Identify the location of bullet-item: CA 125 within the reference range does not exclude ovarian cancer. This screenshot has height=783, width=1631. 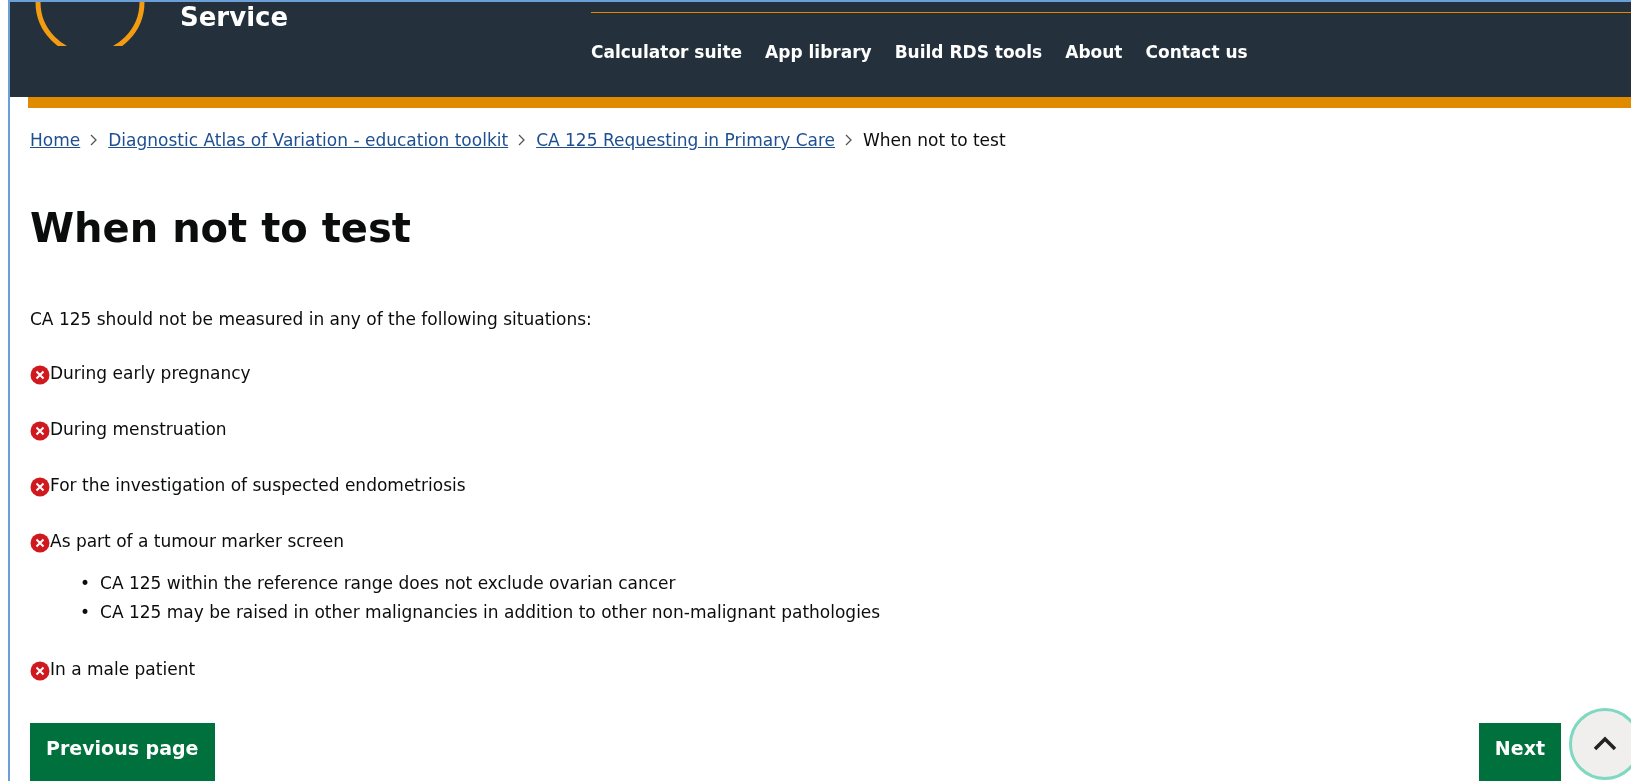
(388, 583).